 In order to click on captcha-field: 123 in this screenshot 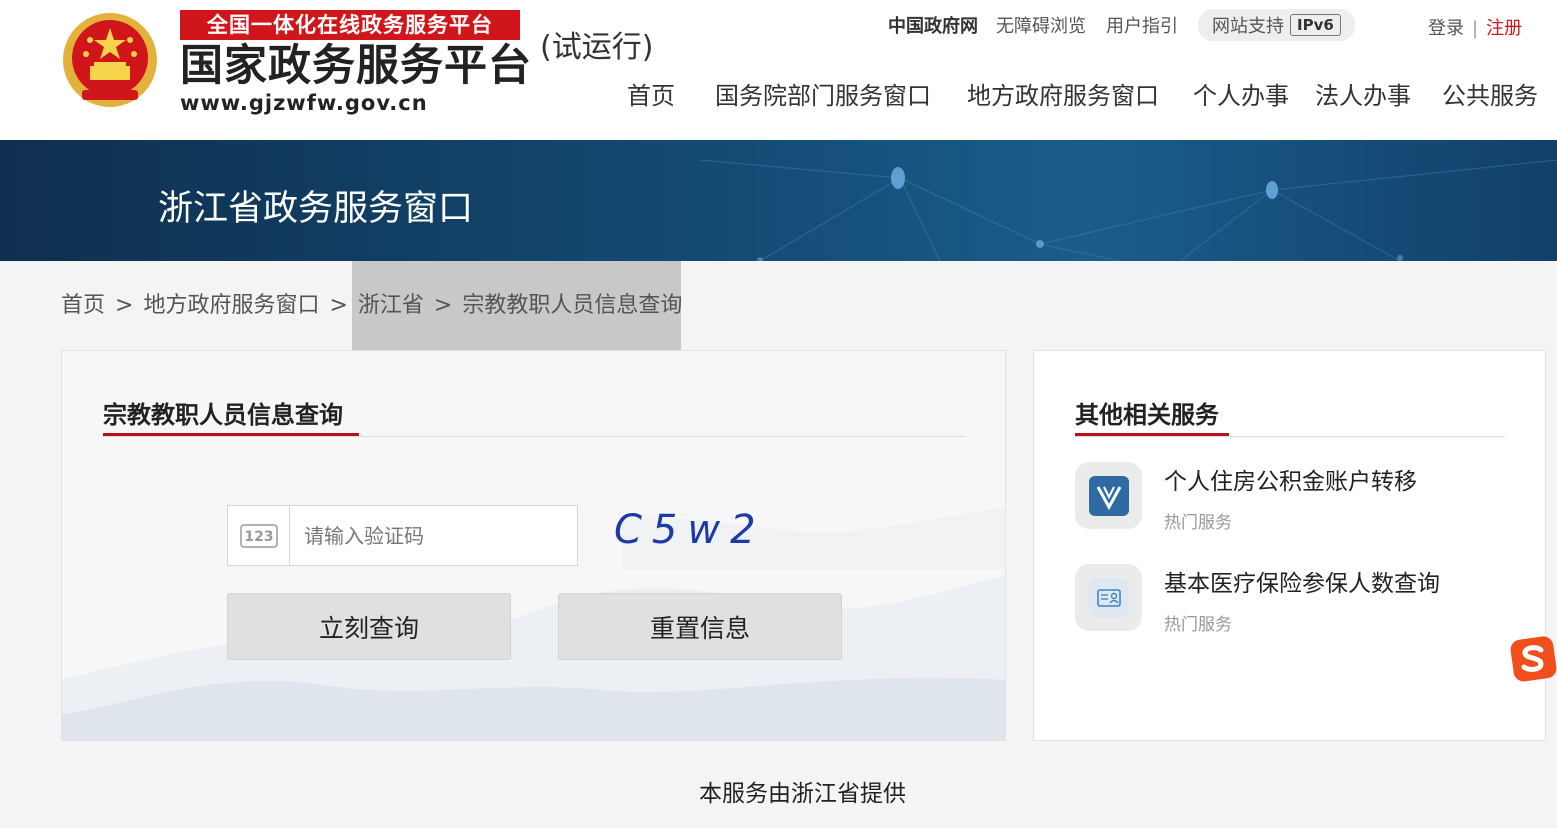, I will do `click(402, 535)`.